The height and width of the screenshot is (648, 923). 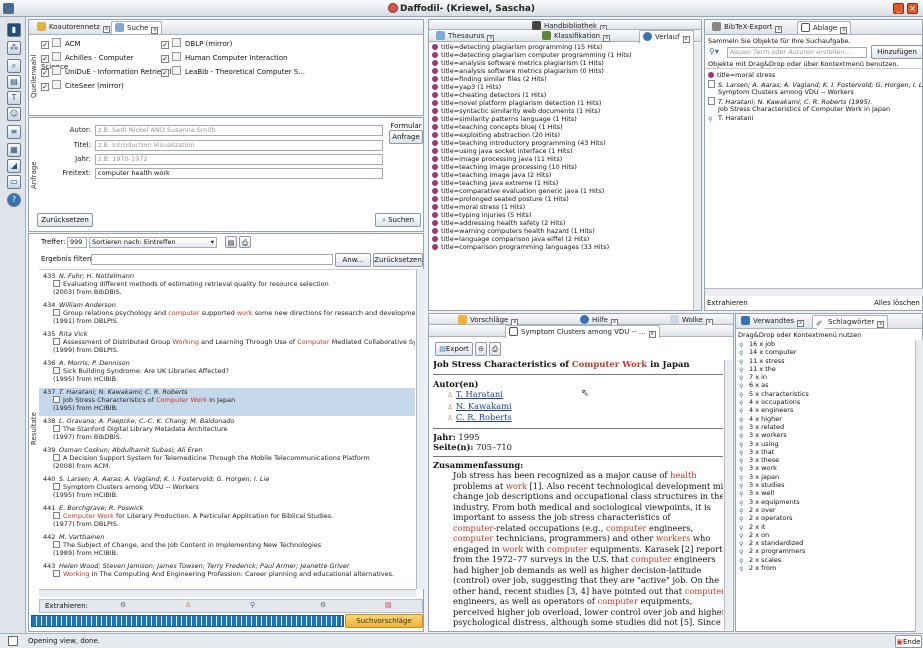 What do you see at coordinates (454, 349) in the screenshot?
I see `export-button: ▤Export` at bounding box center [454, 349].